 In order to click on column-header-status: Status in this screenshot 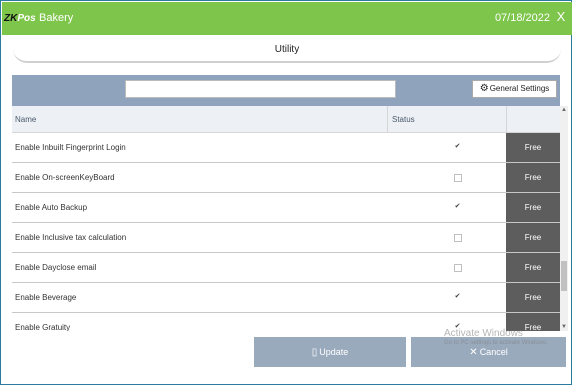, I will do `click(446, 119)`.